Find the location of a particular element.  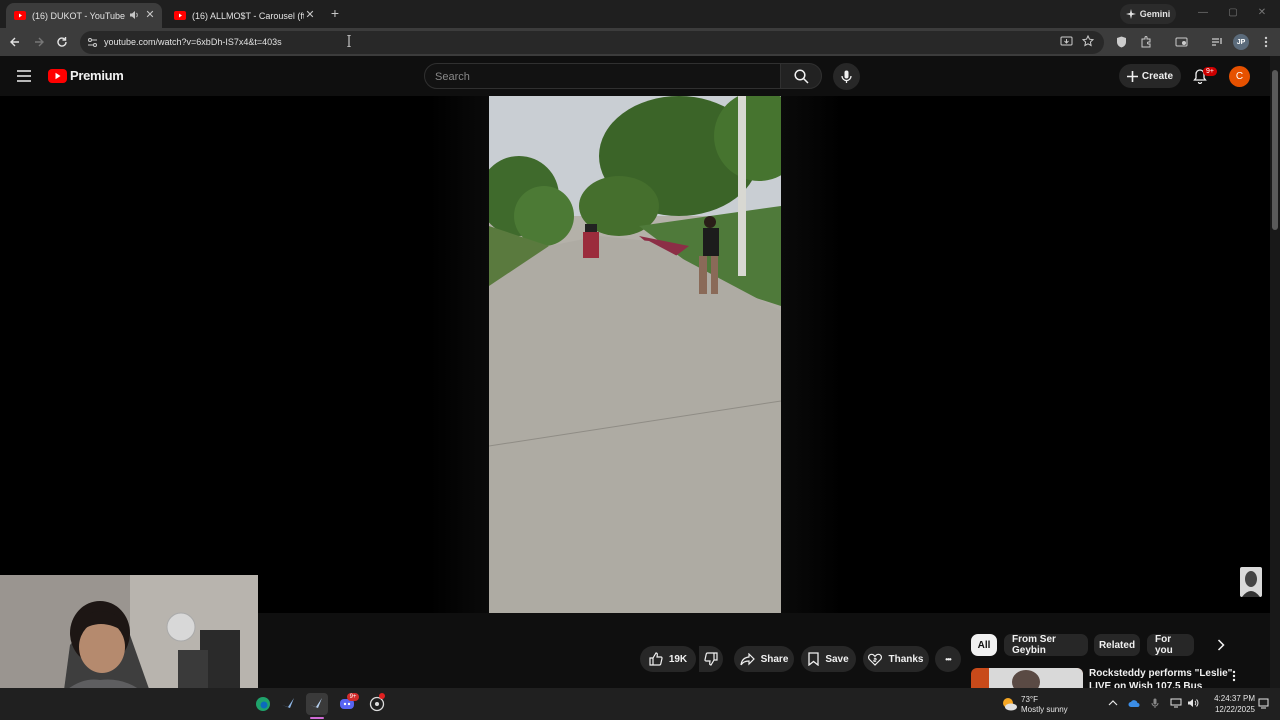

like-count: 19K is located at coordinates (678, 659).